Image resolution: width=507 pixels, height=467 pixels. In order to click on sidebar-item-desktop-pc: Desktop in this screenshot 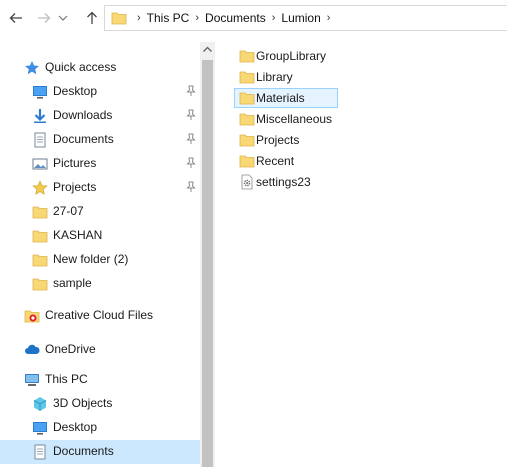, I will do `click(100, 428)`.